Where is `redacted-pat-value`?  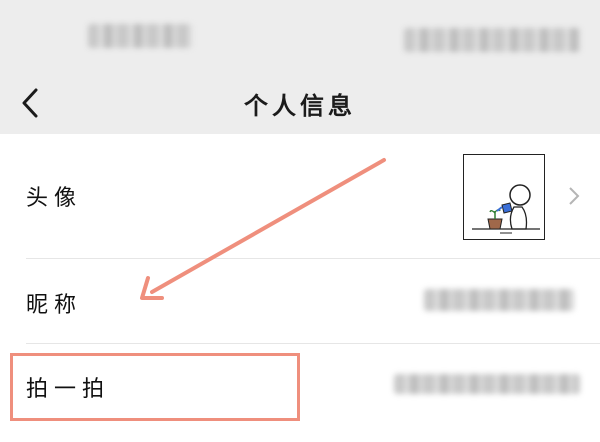 redacted-pat-value is located at coordinates (487, 384).